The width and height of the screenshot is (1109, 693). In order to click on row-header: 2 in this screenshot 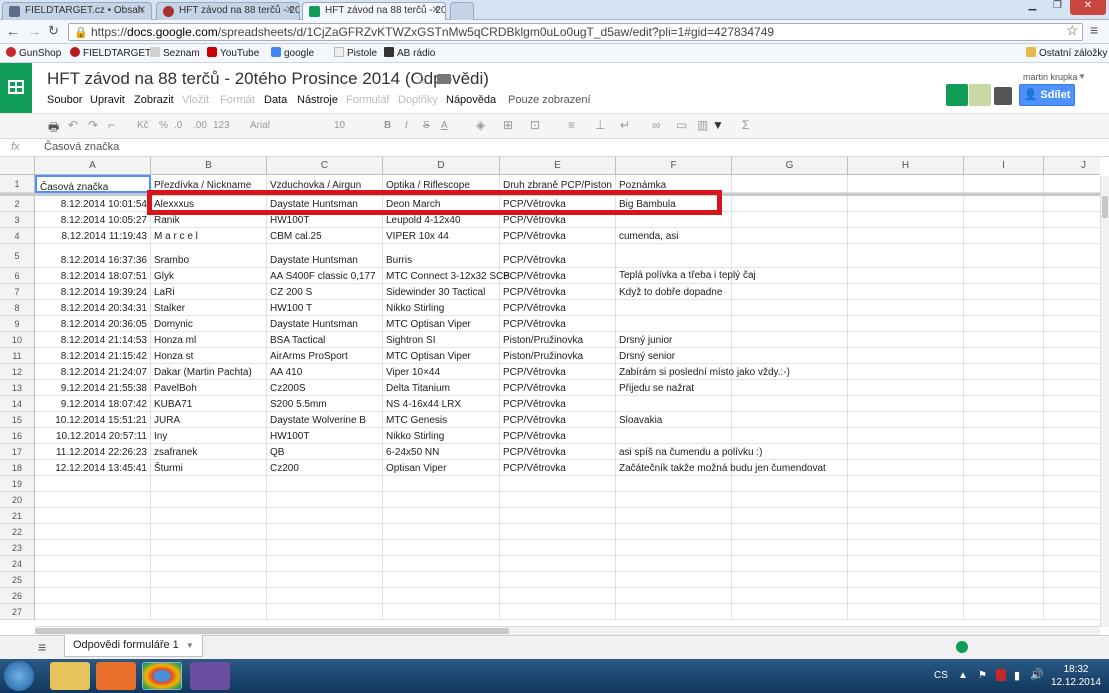, I will do `click(17, 204)`.